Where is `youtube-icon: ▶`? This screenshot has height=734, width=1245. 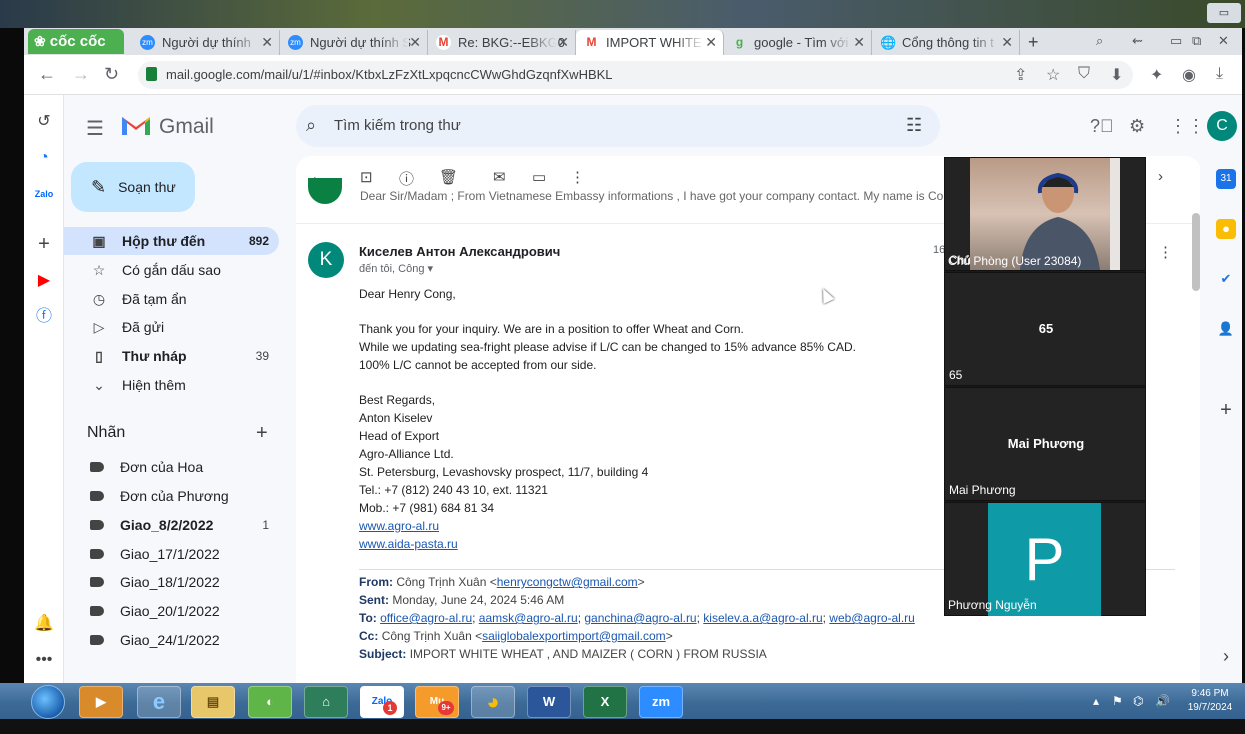 youtube-icon: ▶ is located at coordinates (44, 281).